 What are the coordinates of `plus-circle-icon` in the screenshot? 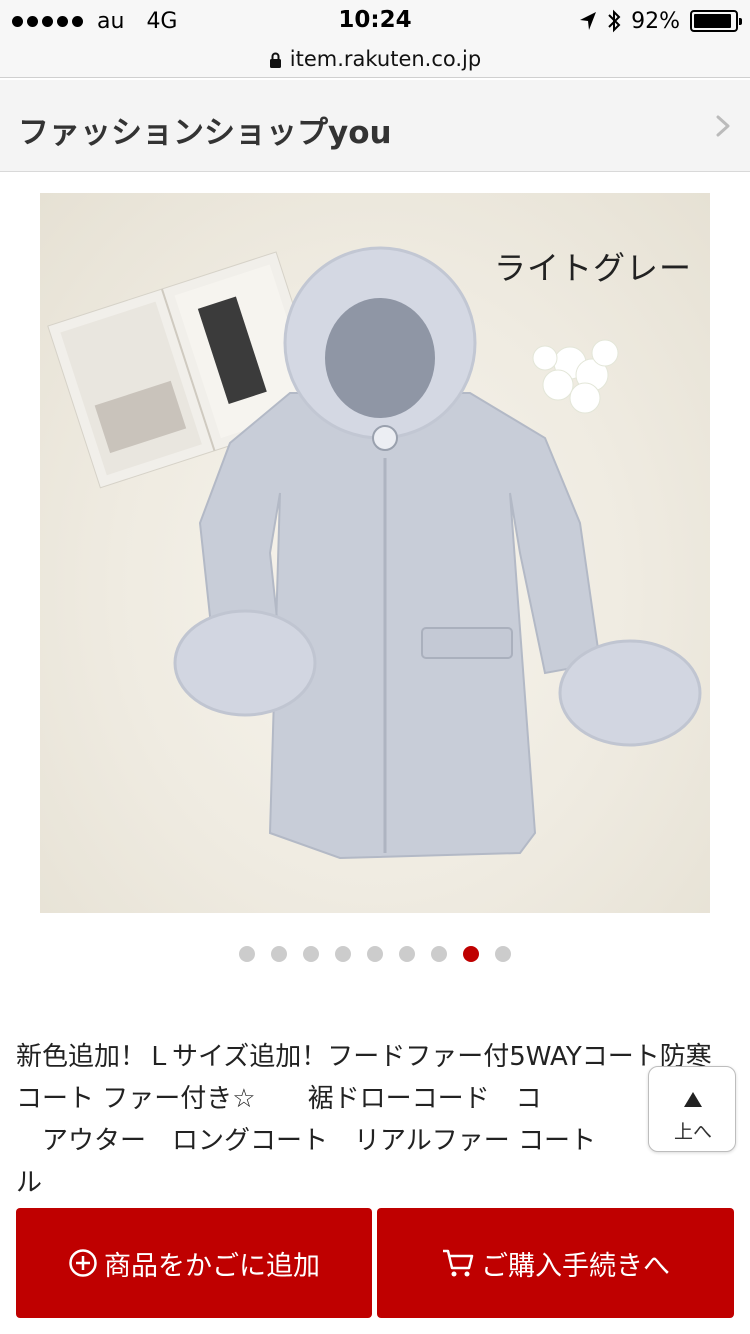 It's located at (83, 1263).